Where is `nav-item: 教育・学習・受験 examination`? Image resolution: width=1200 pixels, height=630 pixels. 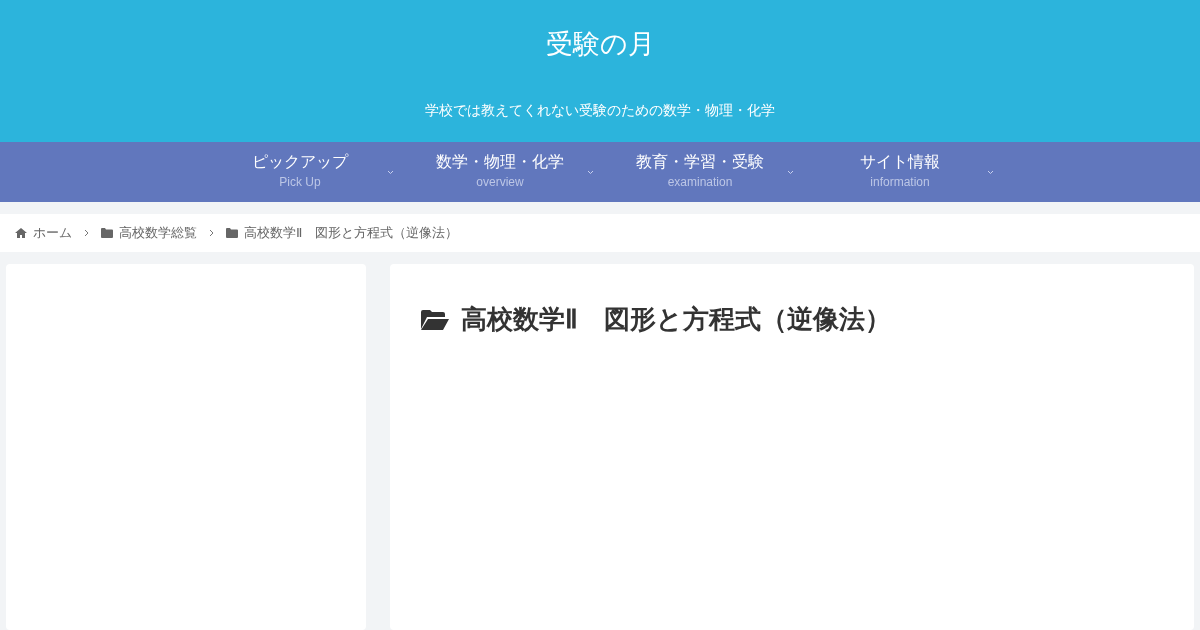 nav-item: 教育・学習・受験 examination is located at coordinates (700, 172).